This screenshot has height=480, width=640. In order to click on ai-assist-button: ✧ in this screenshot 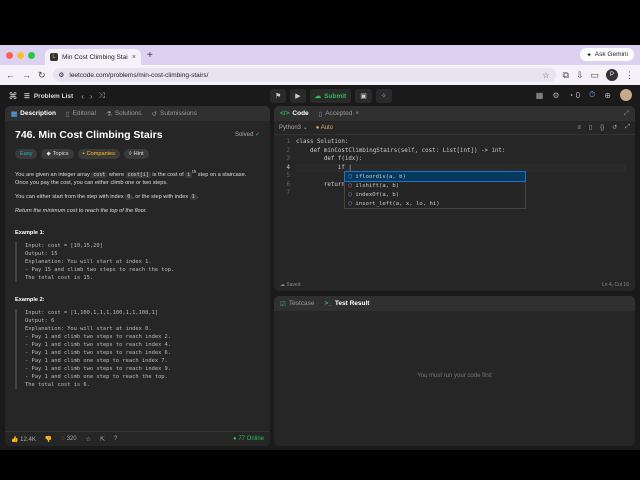, I will do `click(383, 96)`.